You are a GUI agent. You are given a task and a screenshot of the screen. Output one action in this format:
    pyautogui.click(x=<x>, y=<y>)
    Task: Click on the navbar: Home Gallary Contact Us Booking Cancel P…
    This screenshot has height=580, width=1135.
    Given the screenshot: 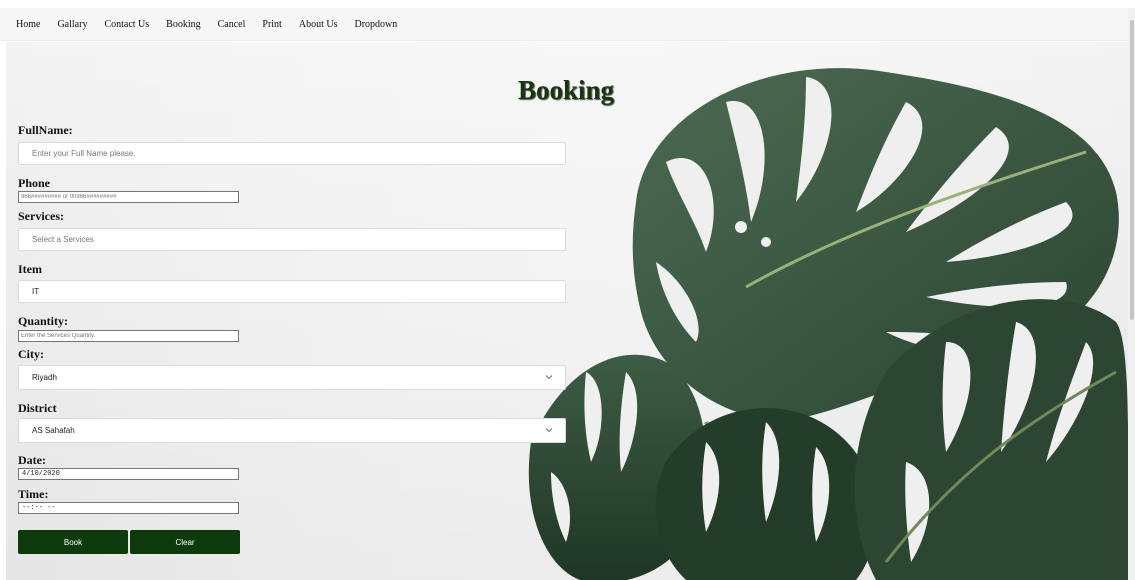 What is the action you would take?
    pyautogui.click(x=564, y=24)
    